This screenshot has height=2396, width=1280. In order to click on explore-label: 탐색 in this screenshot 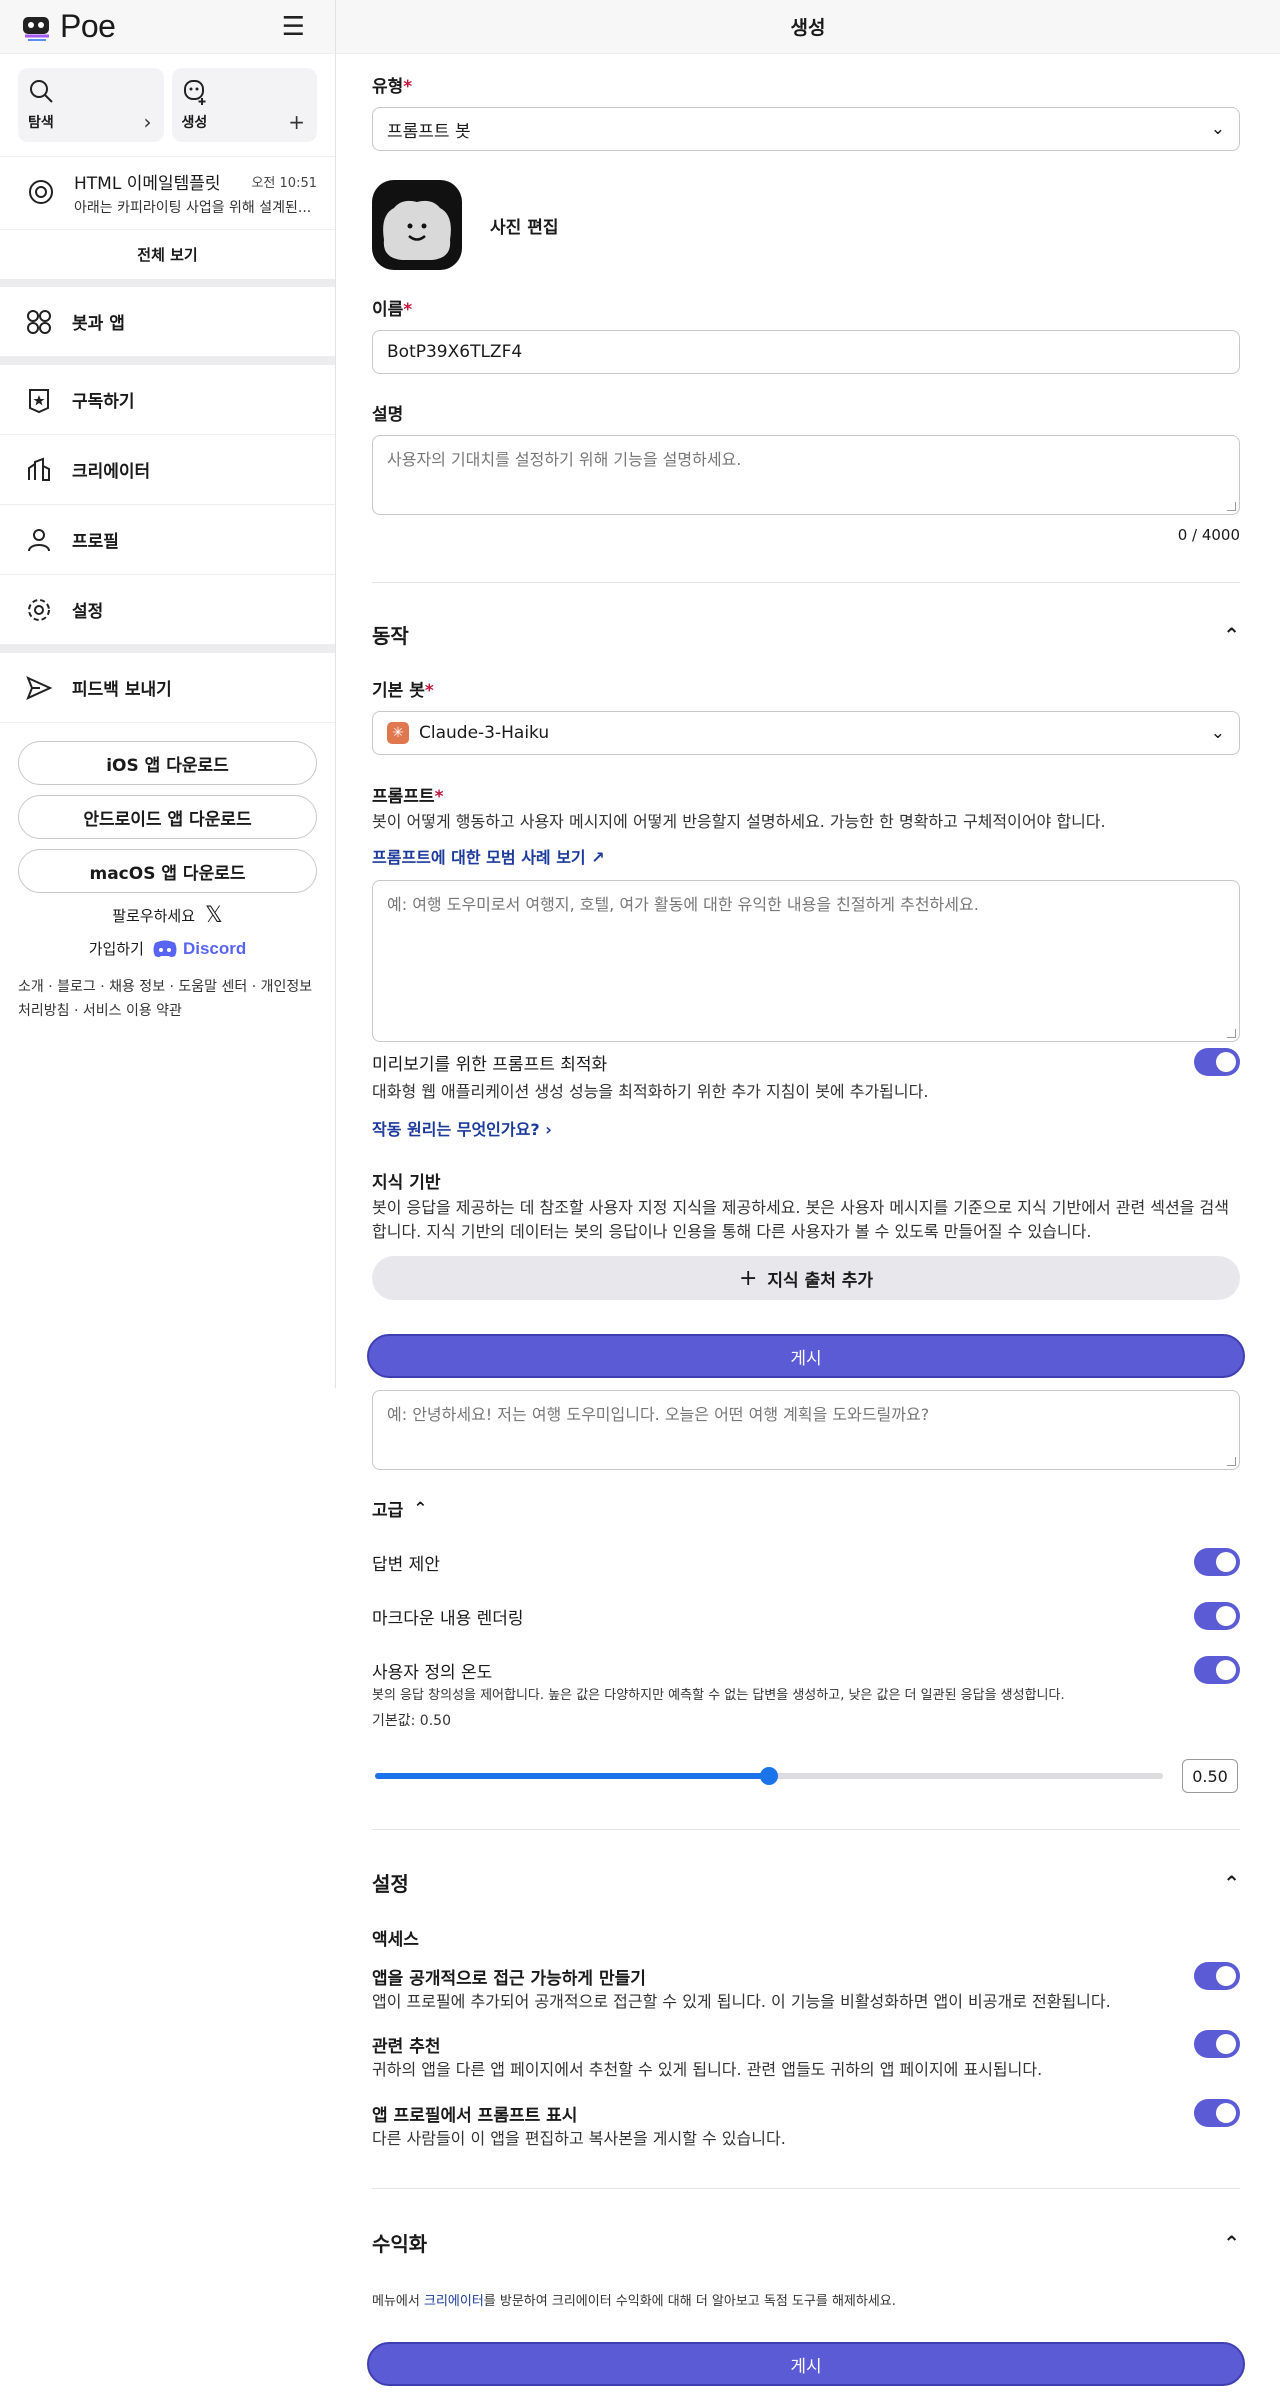, I will do `click(41, 123)`.